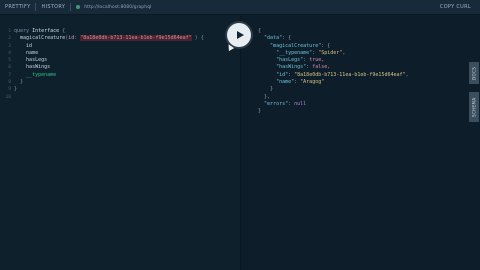 This screenshot has width=480, height=270. Describe the element at coordinates (109, 60) in the screenshot. I see `code-line-5: hasLegs` at that location.